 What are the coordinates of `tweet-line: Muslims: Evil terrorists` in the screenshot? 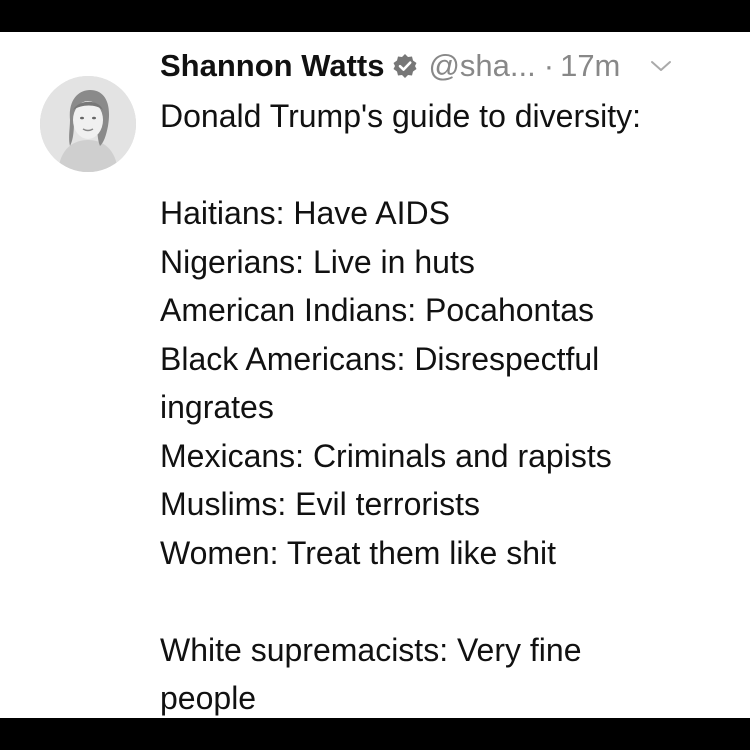 It's located at (320, 504).